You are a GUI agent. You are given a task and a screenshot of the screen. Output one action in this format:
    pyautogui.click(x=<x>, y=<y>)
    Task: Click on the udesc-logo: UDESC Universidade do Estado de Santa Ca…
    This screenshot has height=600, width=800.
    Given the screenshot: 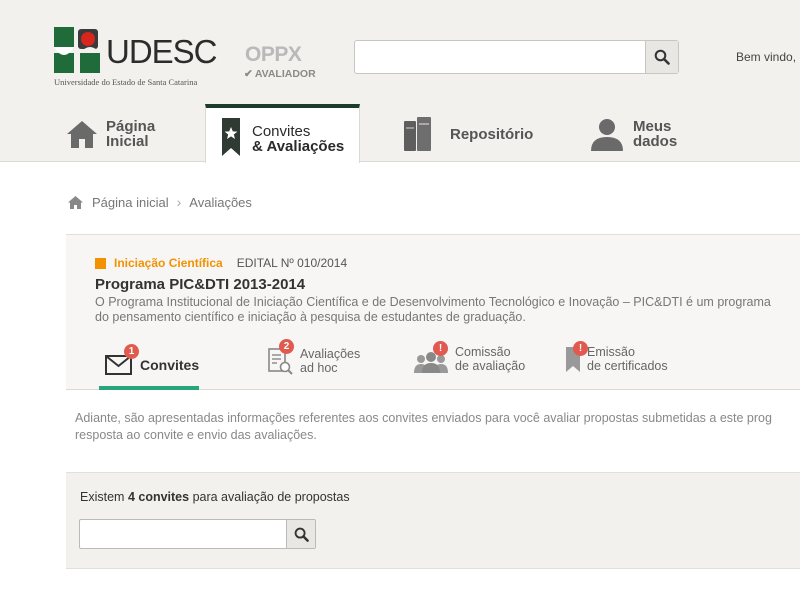 What is the action you would take?
    pyautogui.click(x=141, y=58)
    